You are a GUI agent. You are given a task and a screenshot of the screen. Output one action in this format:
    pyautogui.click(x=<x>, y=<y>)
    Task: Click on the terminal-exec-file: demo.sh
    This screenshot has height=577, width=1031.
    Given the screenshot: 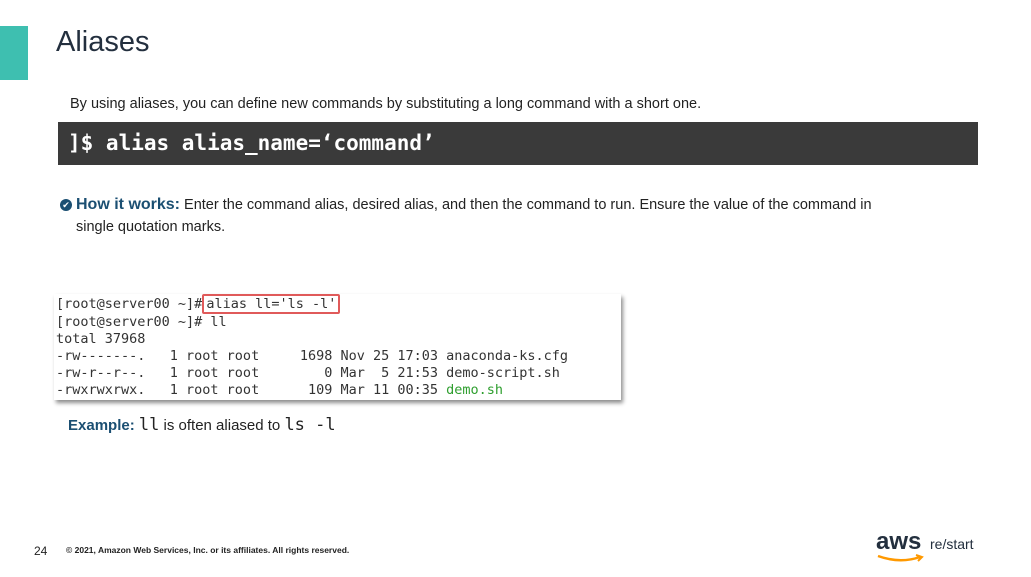 What is the action you would take?
    pyautogui.click(x=475, y=390)
    